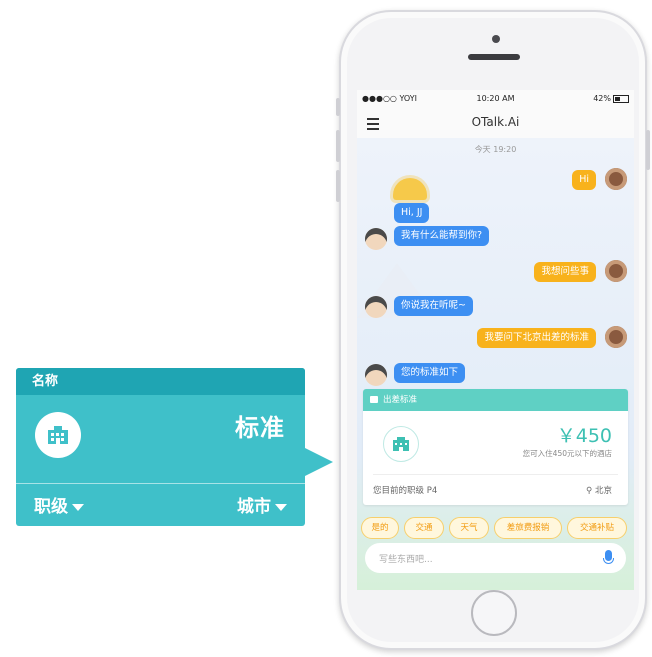  I want to click on job-level: 您目前的职级 P4, so click(405, 491).